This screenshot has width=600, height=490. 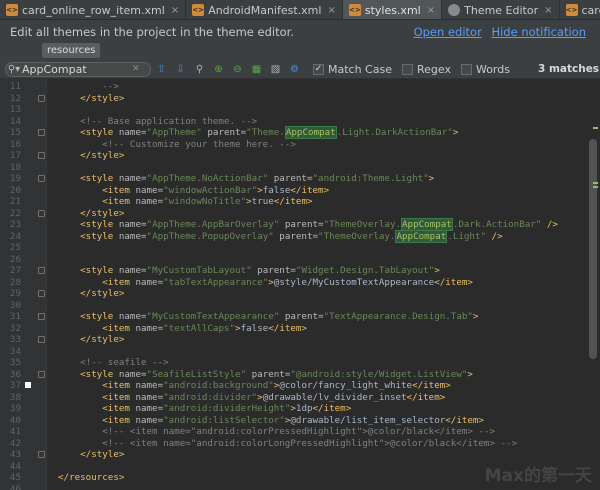 I want to click on tab-androidmanifest-xml: <> AndroidManifest.xml ×, so click(x=264, y=9).